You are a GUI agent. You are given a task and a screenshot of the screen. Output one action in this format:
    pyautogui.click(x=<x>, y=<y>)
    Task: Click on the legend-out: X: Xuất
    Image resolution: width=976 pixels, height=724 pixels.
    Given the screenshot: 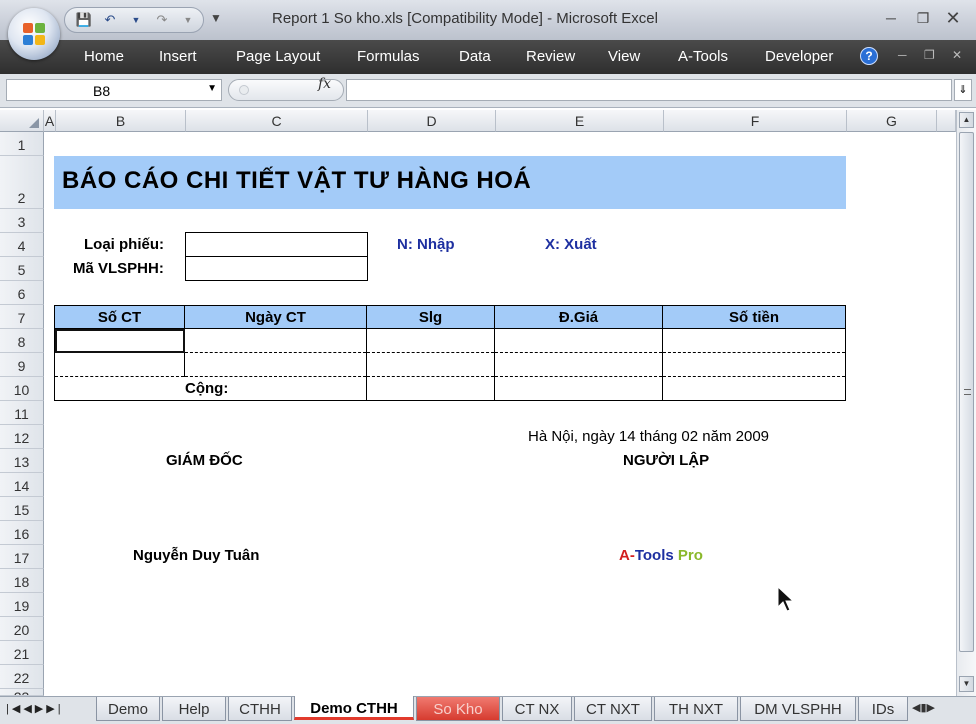 What is the action you would take?
    pyautogui.click(x=571, y=244)
    